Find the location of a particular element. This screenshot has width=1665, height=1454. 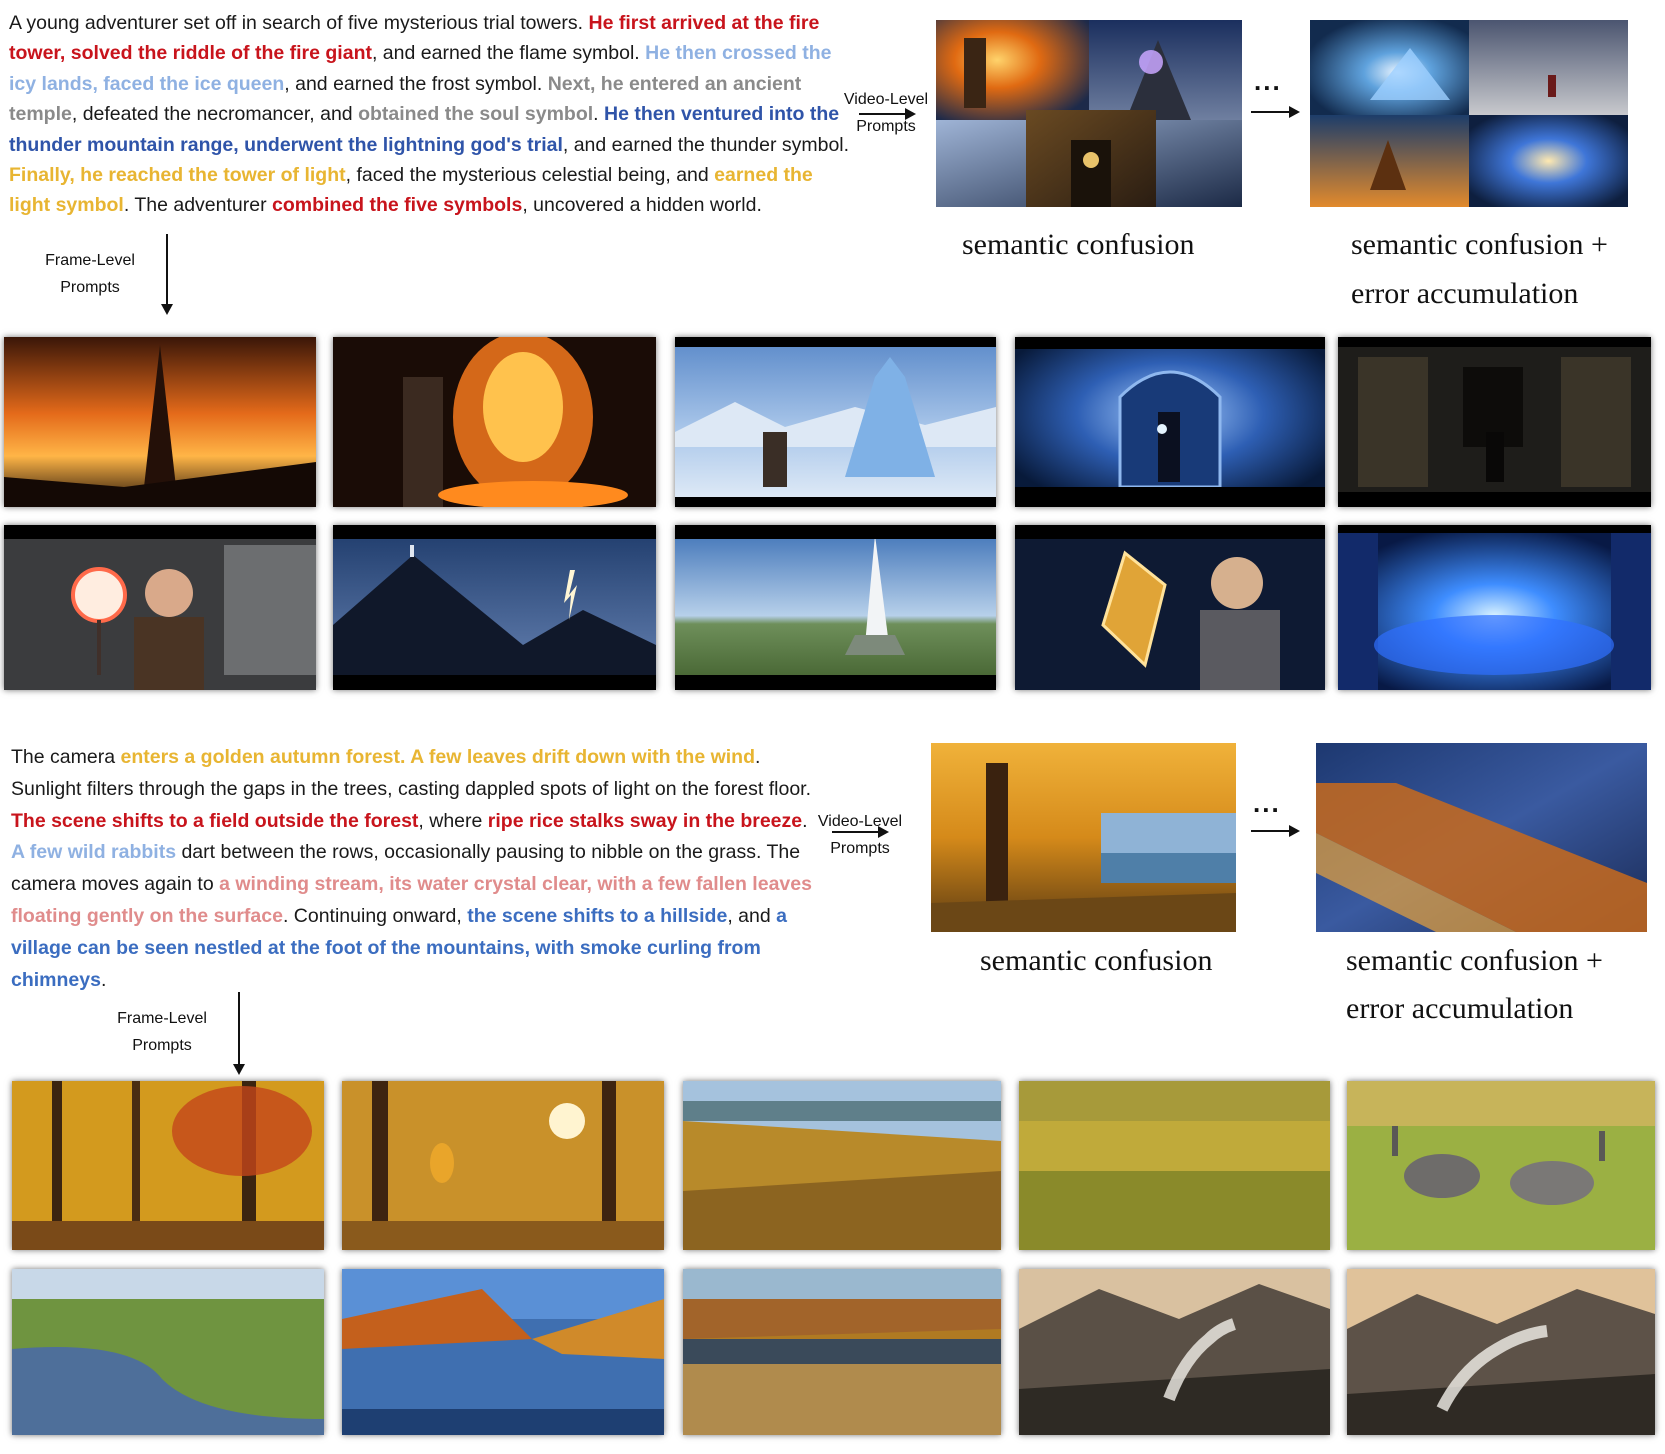

plain-phrase: , and earned the frost symbol. is located at coordinates (416, 83).